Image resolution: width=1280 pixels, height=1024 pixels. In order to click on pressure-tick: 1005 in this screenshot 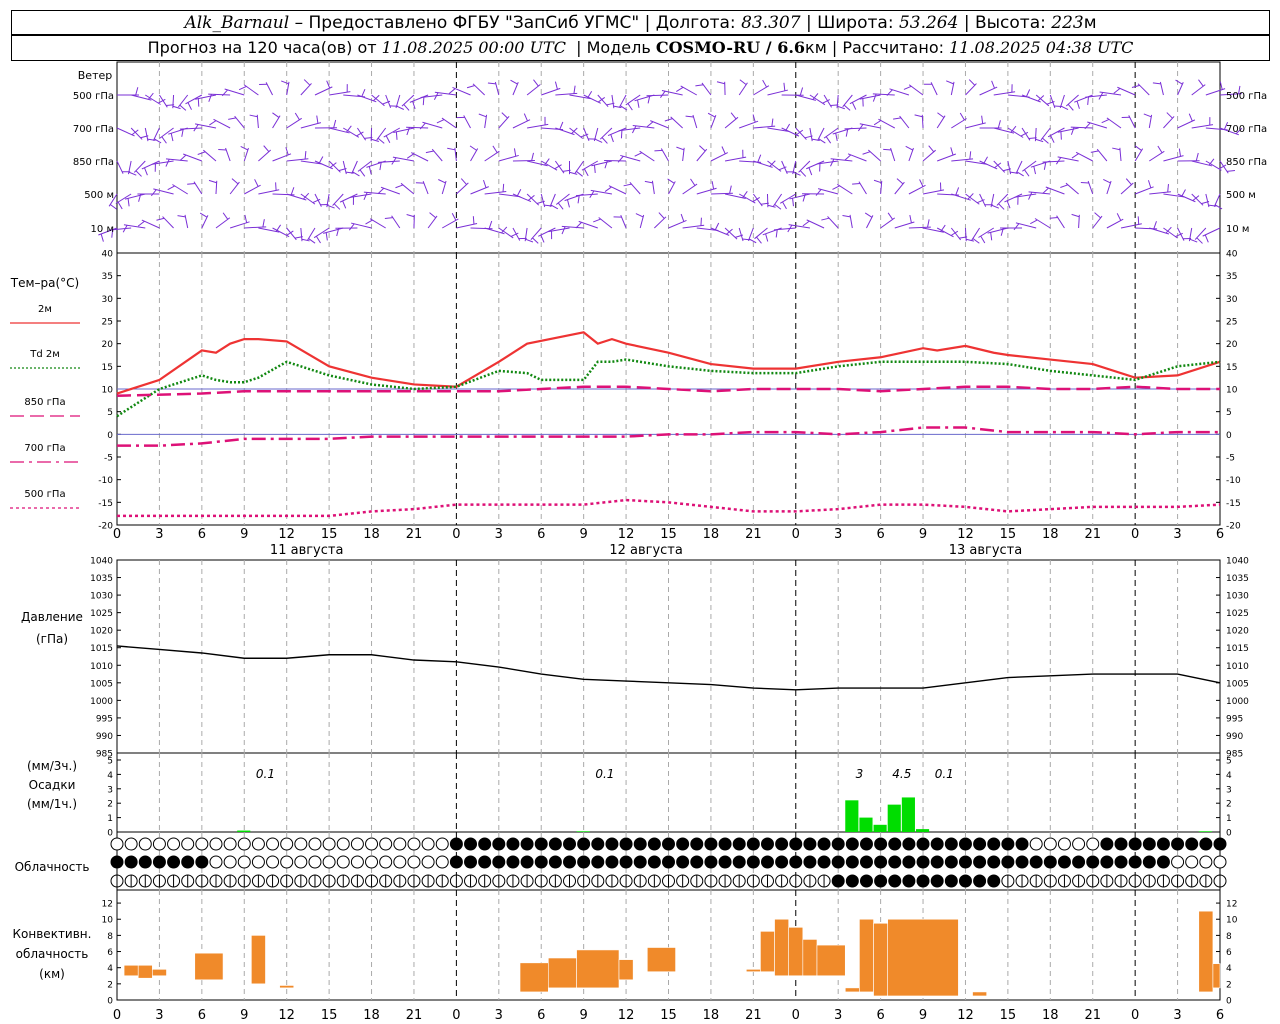, I will do `click(1237, 684)`.